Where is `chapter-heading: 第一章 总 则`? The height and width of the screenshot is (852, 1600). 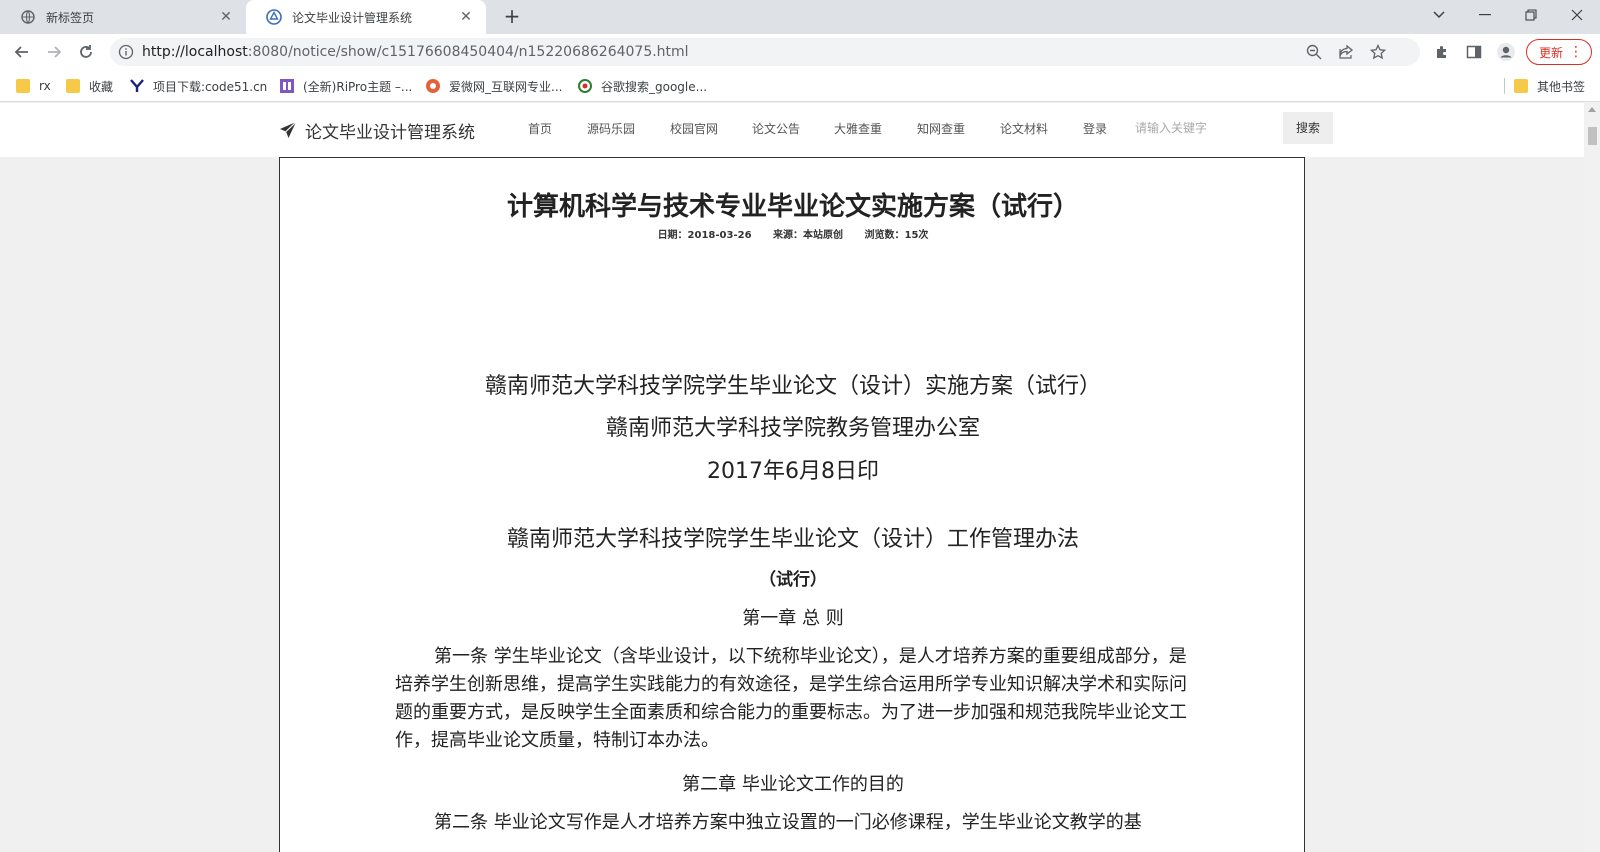
chapter-heading: 第一章 总 则 is located at coordinates (793, 618).